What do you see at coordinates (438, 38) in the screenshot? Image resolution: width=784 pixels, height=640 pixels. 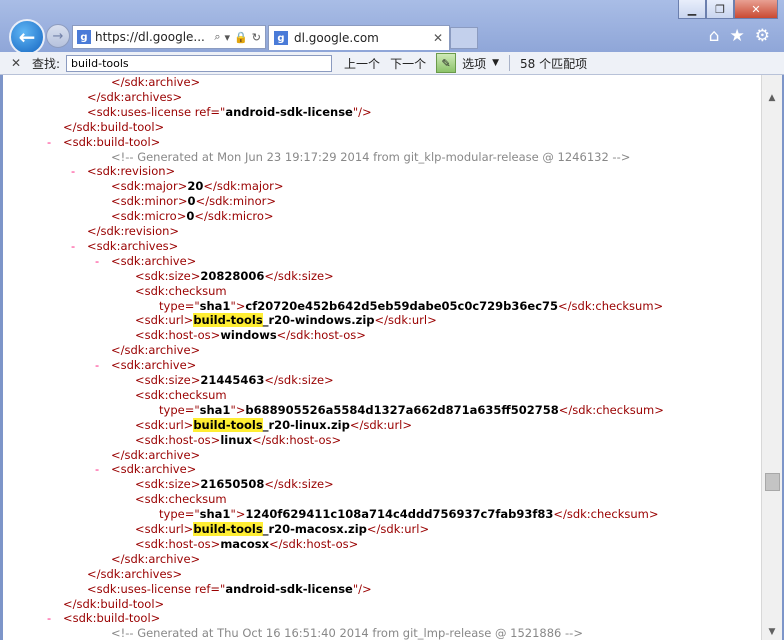 I see `tab-close-icon: ✕` at bounding box center [438, 38].